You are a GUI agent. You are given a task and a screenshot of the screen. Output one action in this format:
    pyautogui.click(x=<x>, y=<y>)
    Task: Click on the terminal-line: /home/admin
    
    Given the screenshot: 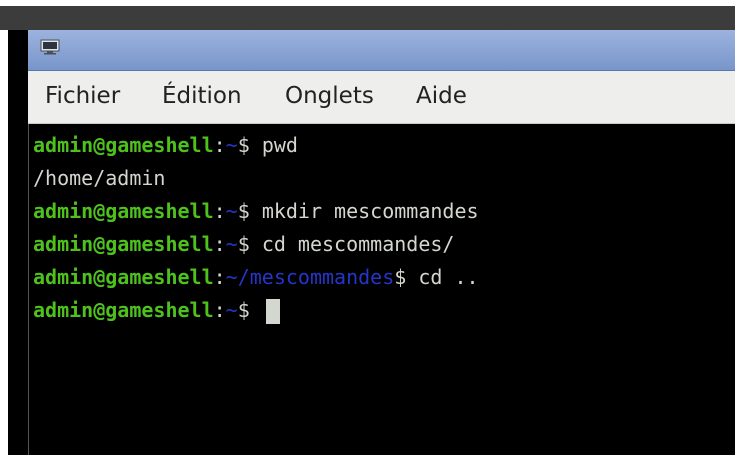 What is the action you would take?
    pyautogui.click(x=99, y=178)
    